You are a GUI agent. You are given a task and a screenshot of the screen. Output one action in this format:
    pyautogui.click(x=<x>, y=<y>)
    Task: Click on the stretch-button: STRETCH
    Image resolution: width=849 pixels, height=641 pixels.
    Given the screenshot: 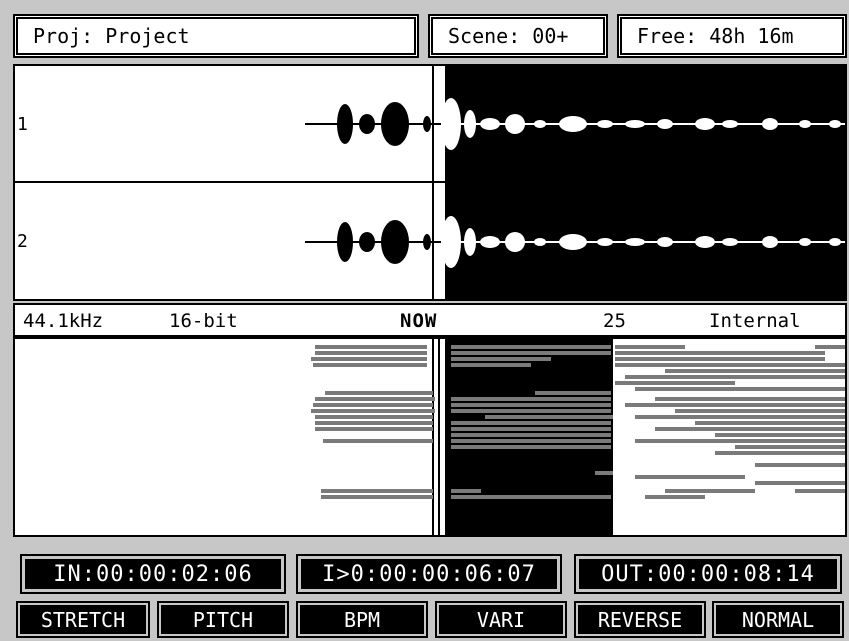 What is the action you would take?
    pyautogui.click(x=83, y=619)
    